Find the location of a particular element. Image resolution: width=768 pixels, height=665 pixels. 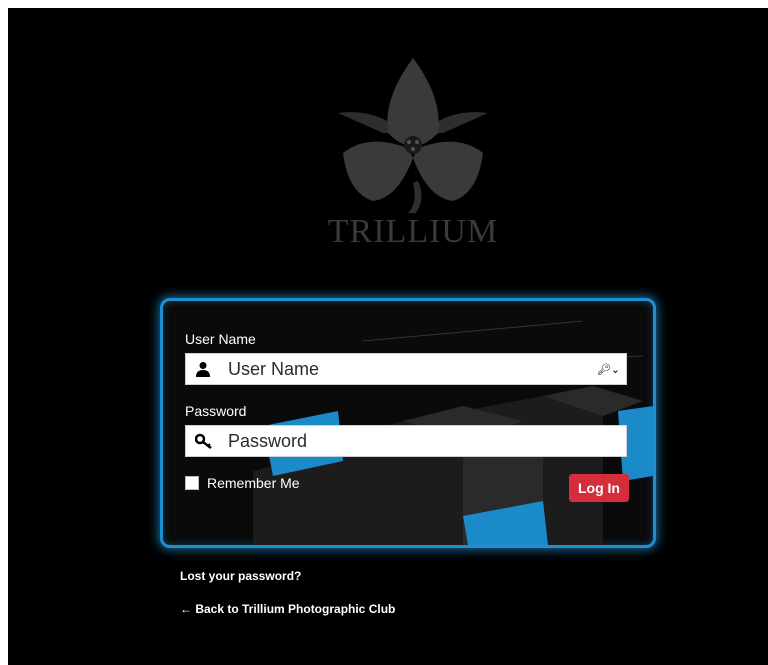

password-field is located at coordinates (406, 441).